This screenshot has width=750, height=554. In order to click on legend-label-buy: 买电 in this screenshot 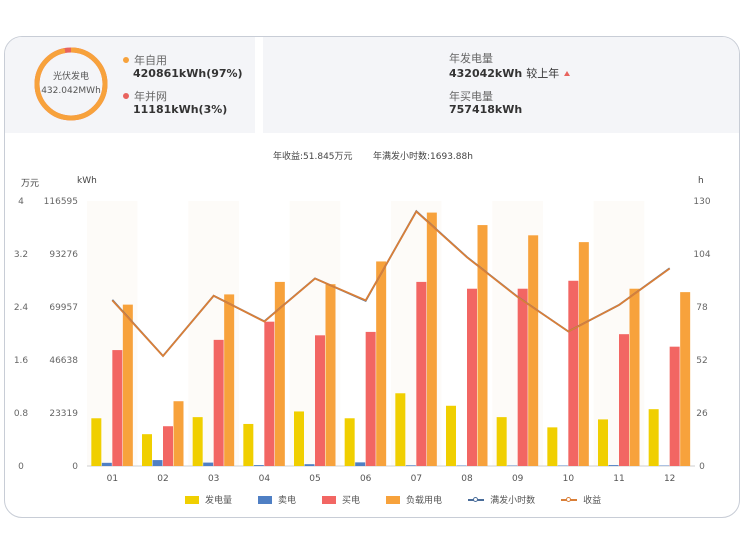, I will do `click(351, 501)`.